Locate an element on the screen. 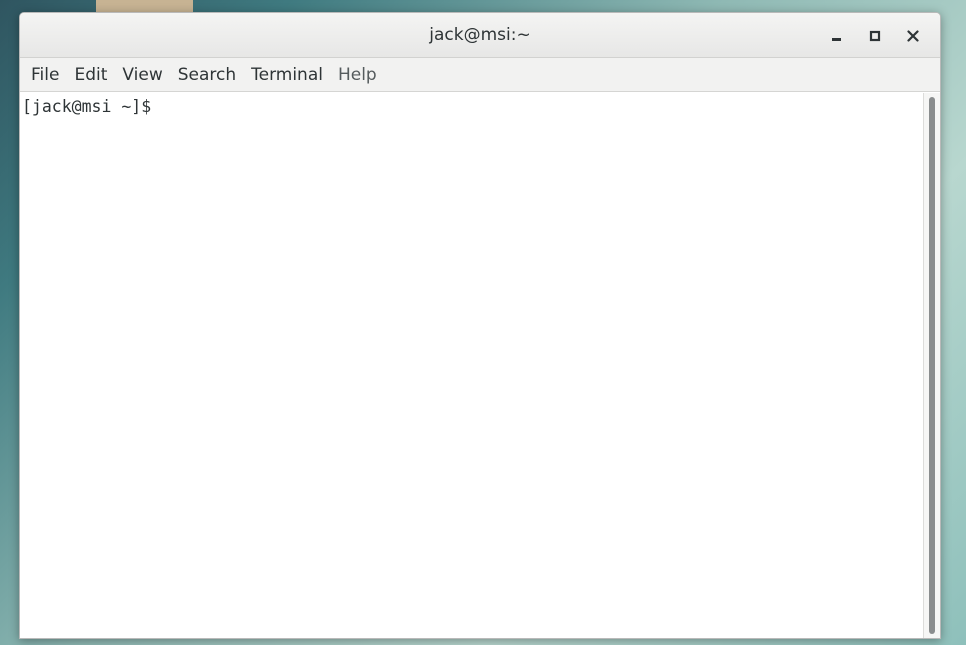 Image resolution: width=966 pixels, height=645 pixels. close-button is located at coordinates (913, 36).